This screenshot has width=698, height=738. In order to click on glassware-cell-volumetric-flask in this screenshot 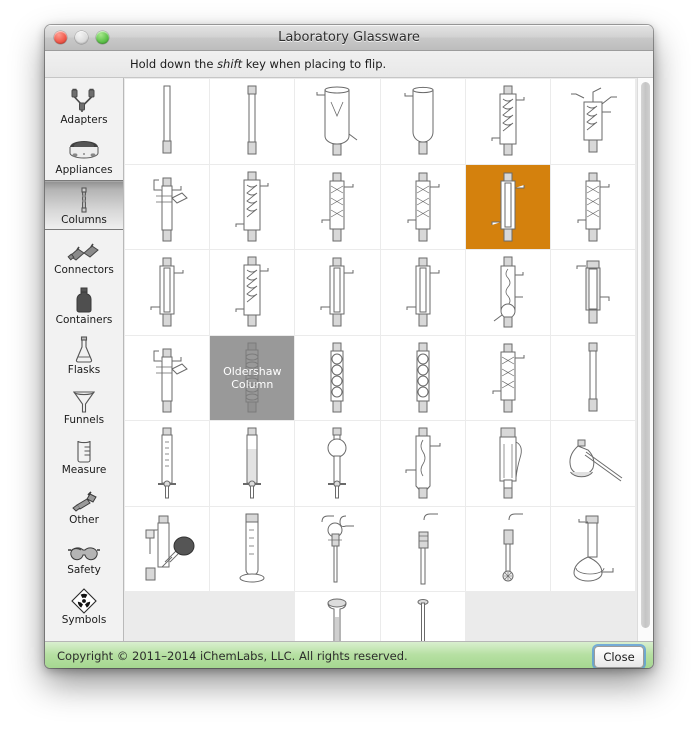, I will do `click(593, 548)`.